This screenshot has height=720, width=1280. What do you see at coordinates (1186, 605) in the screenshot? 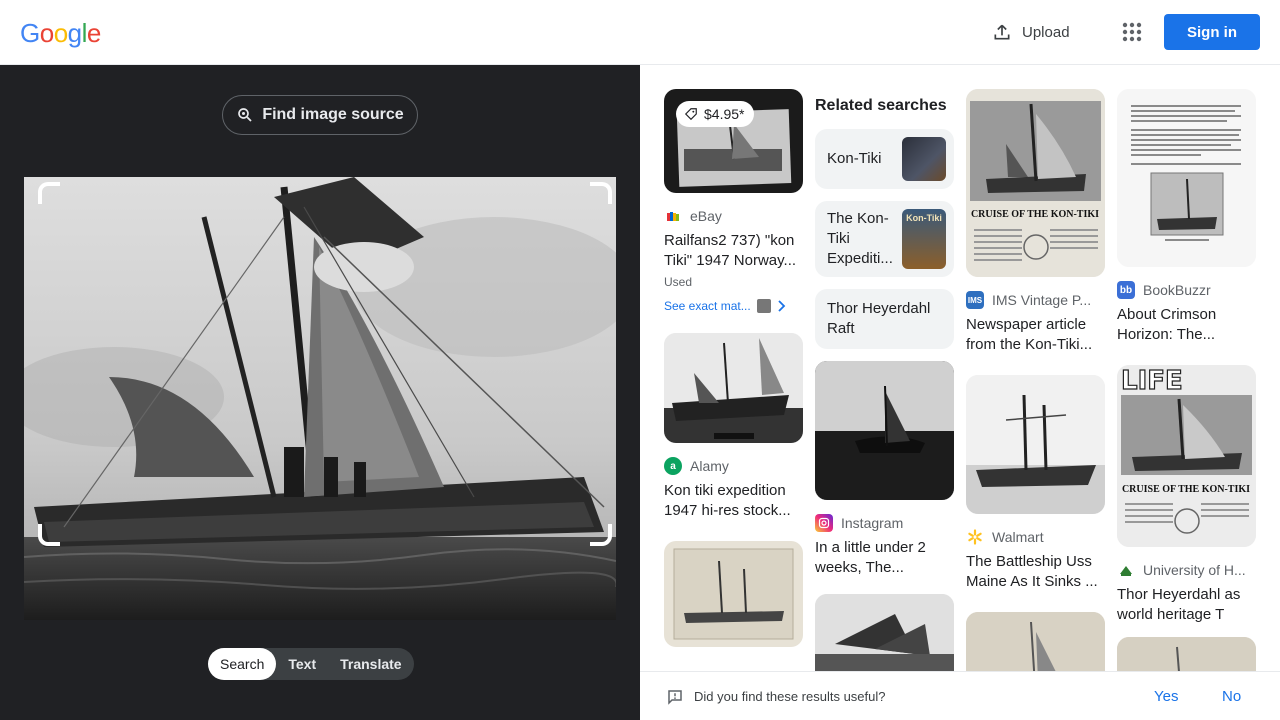
I see `result-title: Thor Heyerdahl as world heritage T` at bounding box center [1186, 605].